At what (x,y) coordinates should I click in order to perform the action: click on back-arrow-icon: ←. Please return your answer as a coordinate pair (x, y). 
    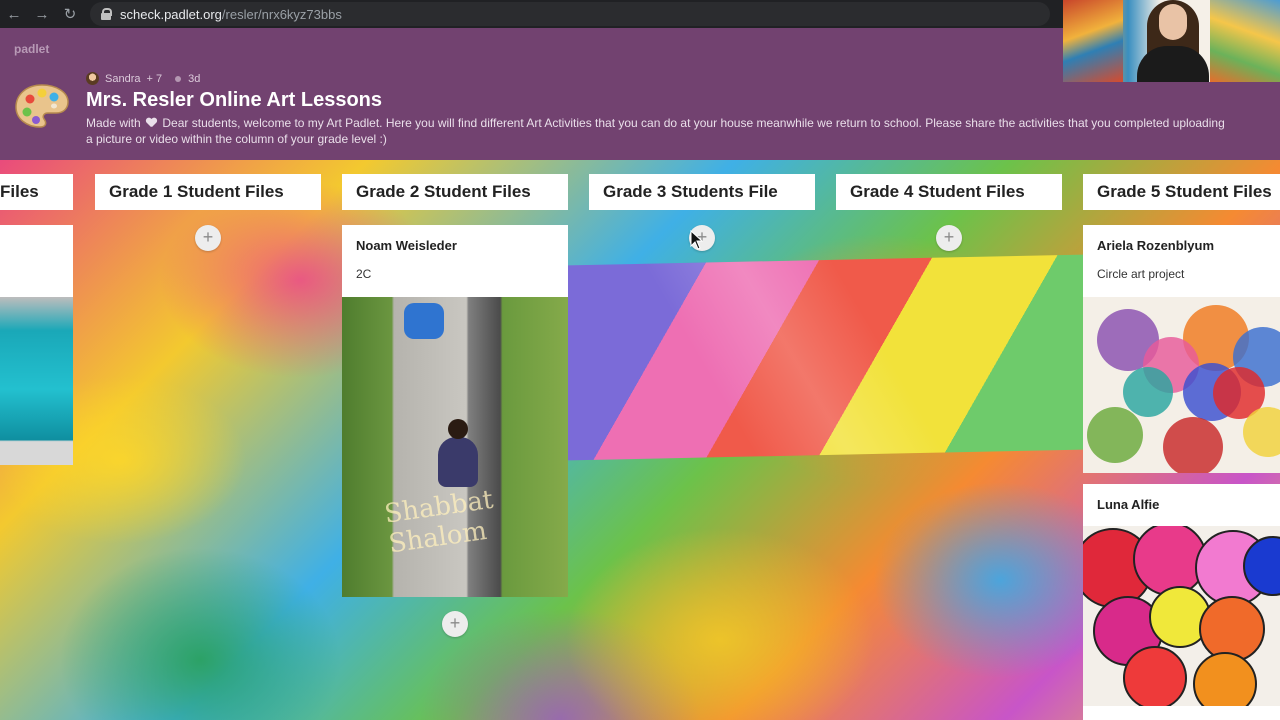
    Looking at the image, I should click on (14, 14).